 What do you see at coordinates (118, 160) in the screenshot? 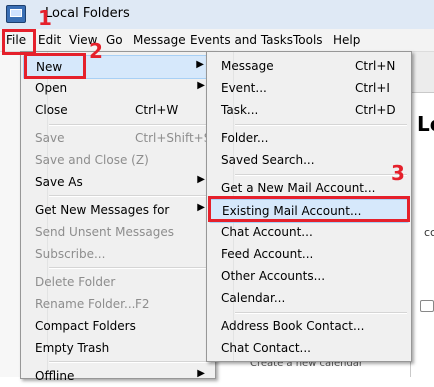
I see `file-menu-save-and-close: Save and Close (Z)` at bounding box center [118, 160].